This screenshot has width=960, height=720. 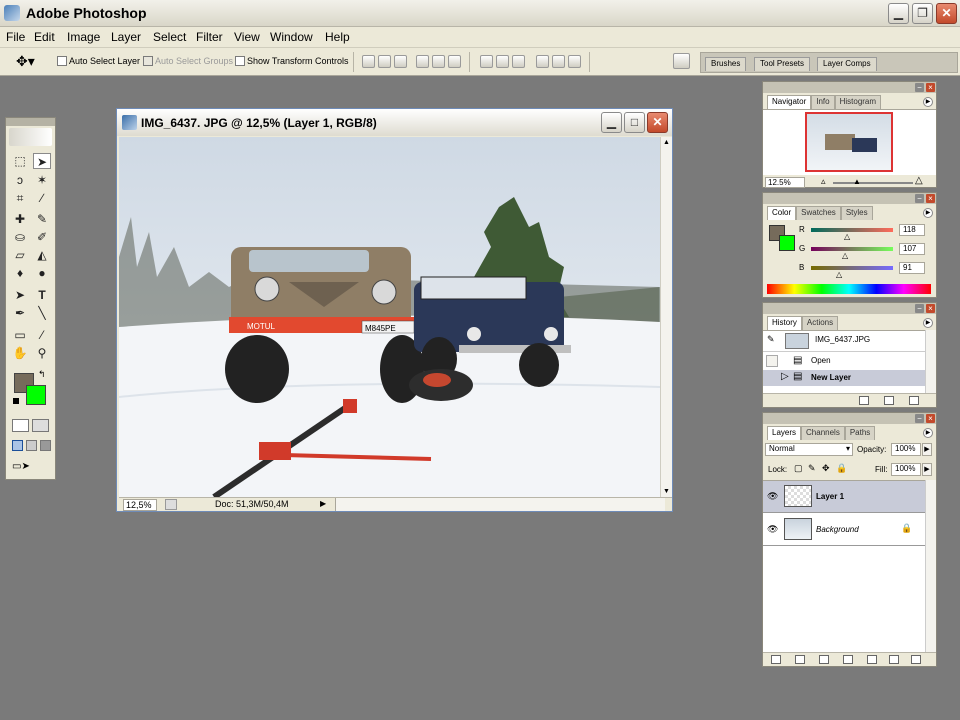 What do you see at coordinates (666, 491) in the screenshot?
I see `scroll-down-icon: ▼` at bounding box center [666, 491].